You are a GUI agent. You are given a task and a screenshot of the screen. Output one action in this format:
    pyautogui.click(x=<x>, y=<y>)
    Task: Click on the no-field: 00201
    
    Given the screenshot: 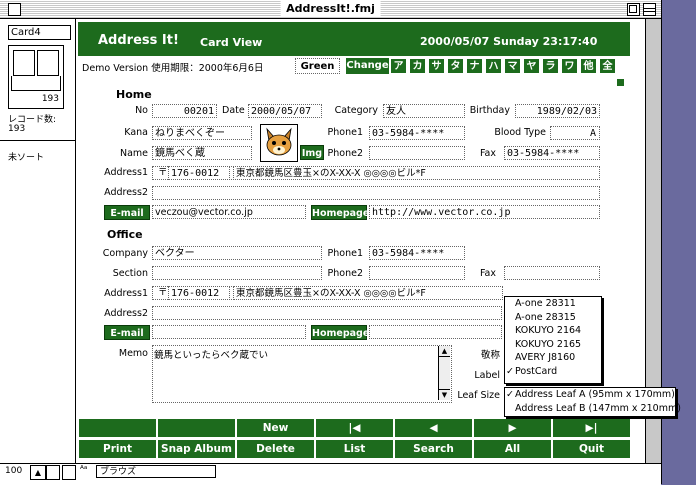 What is the action you would take?
    pyautogui.click(x=184, y=111)
    